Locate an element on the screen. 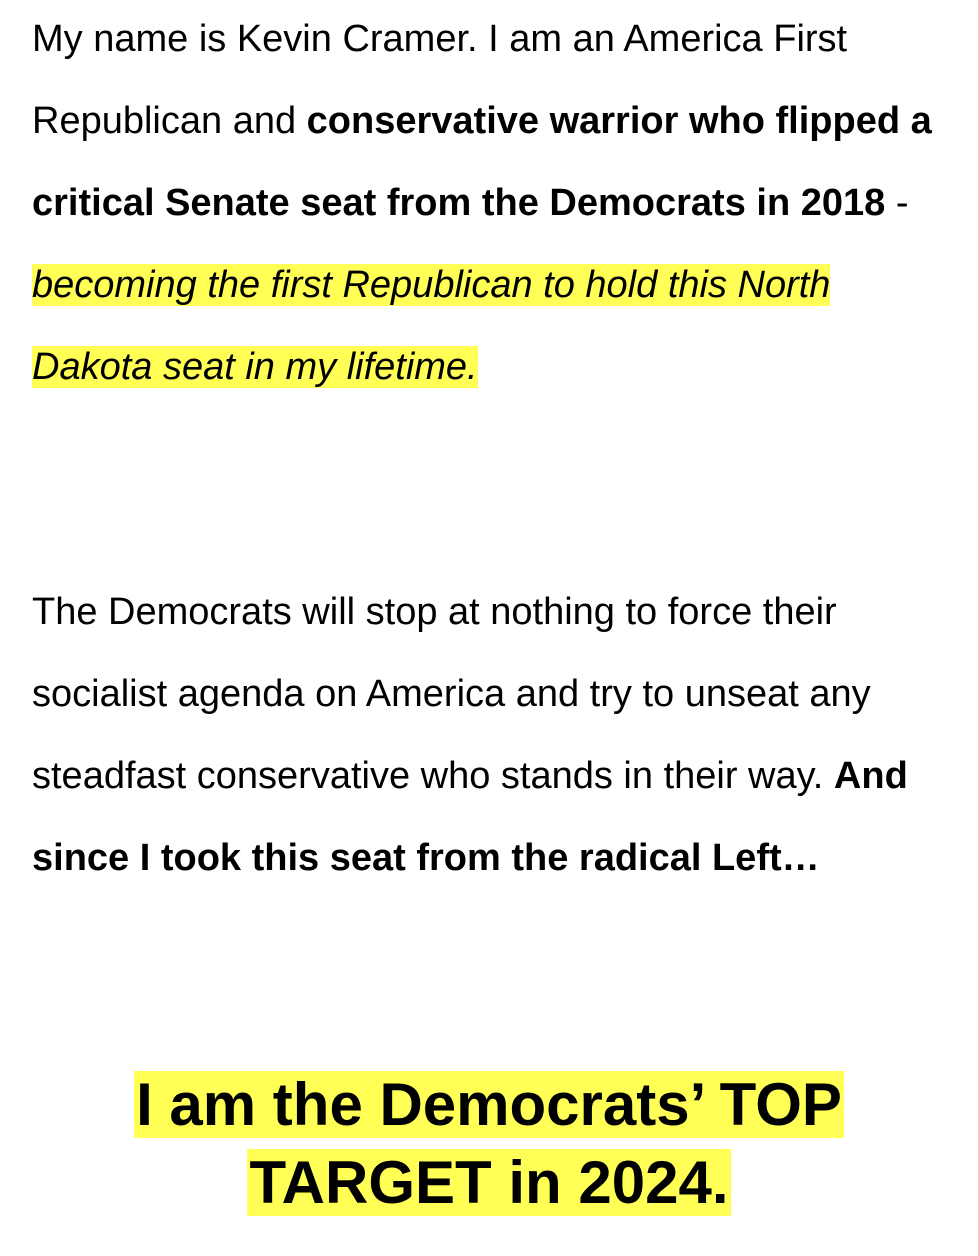  headline-line-2: TARGET in 2024. is located at coordinates (489, 1182).